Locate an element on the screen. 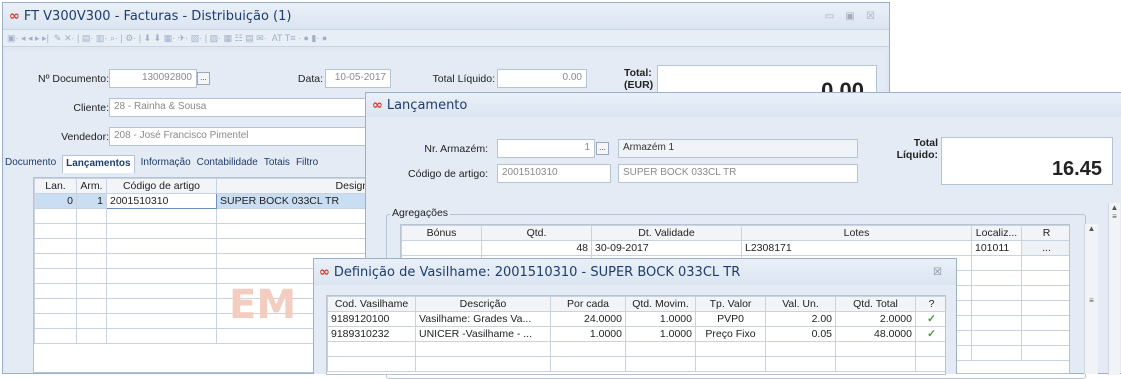 This screenshot has height=379, width=1121. tab-totais: Totais is located at coordinates (277, 164).